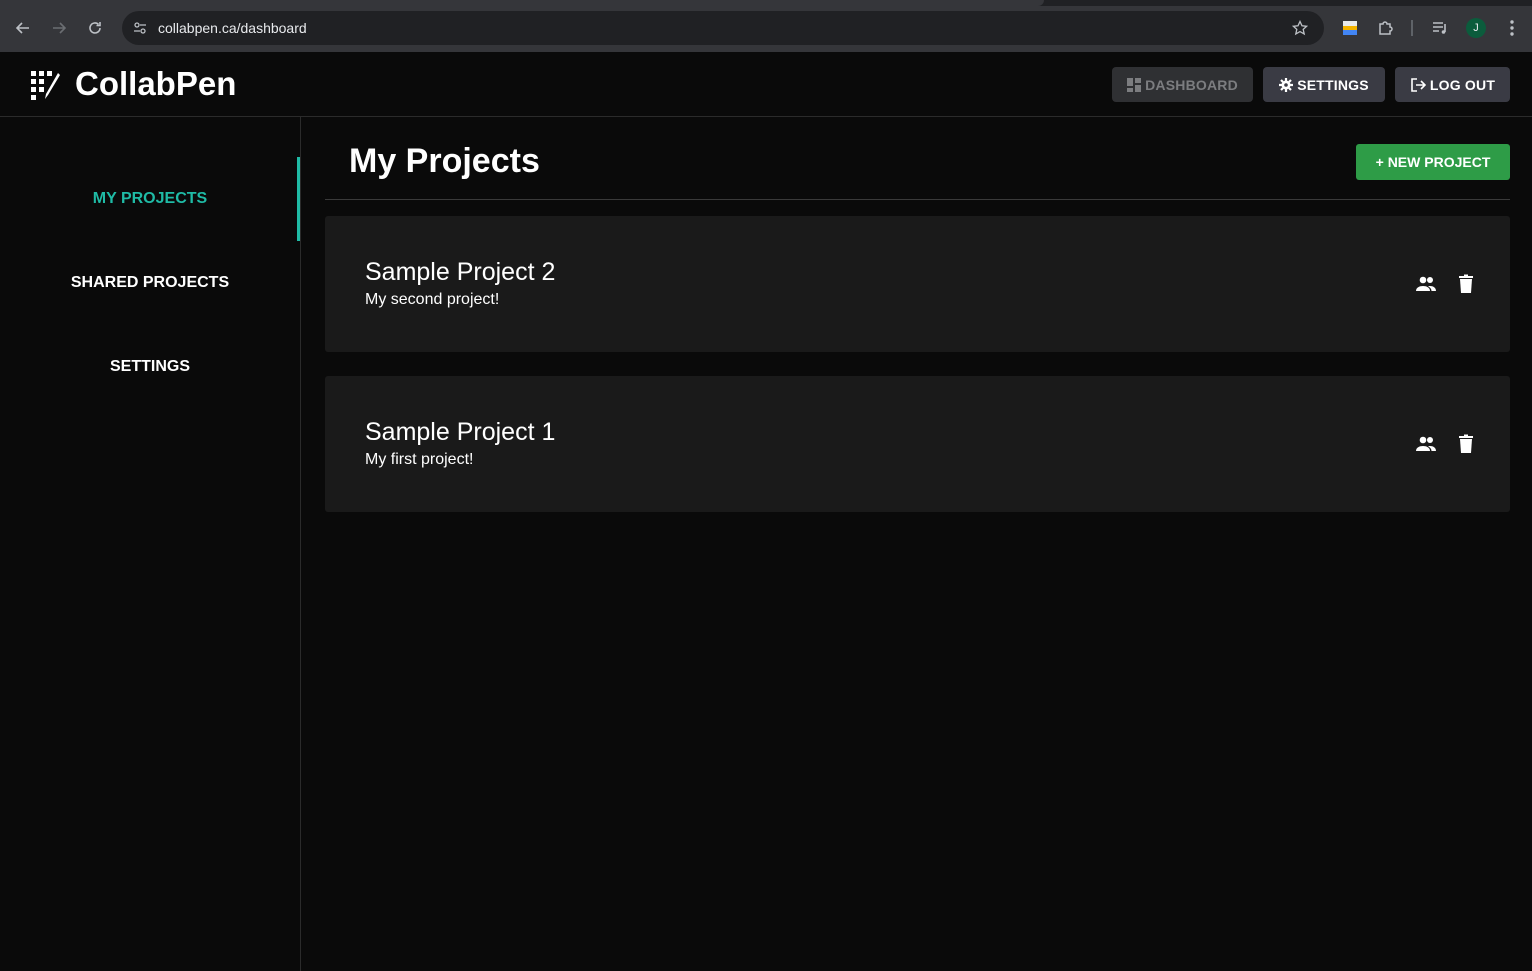 The image size is (1532, 971). I want to click on project-name: Sample Project 1, so click(460, 432).